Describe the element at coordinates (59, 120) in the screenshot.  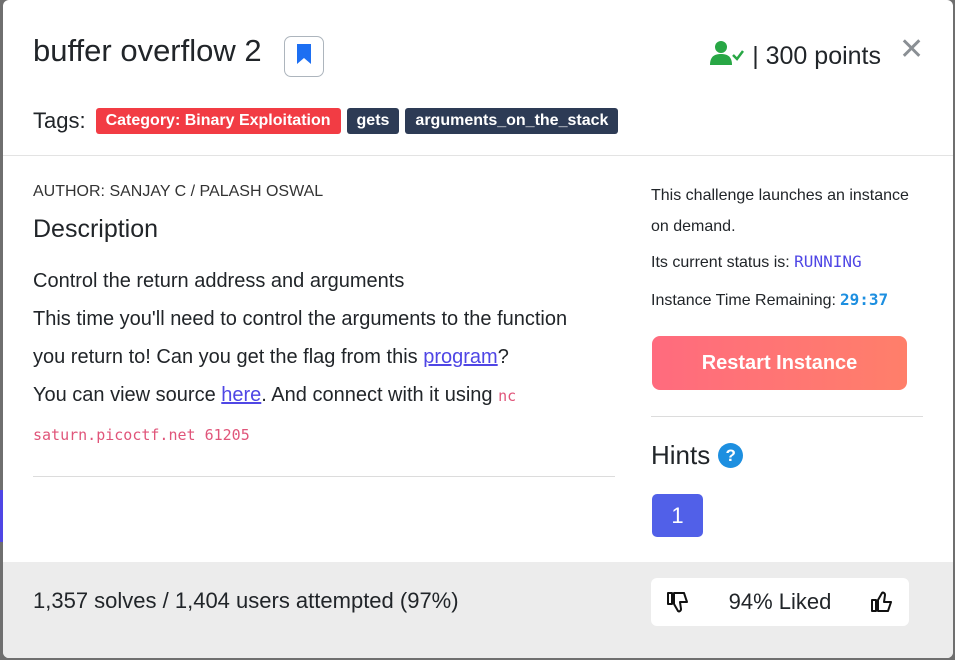
I see `tags-label: Tags:` at that location.